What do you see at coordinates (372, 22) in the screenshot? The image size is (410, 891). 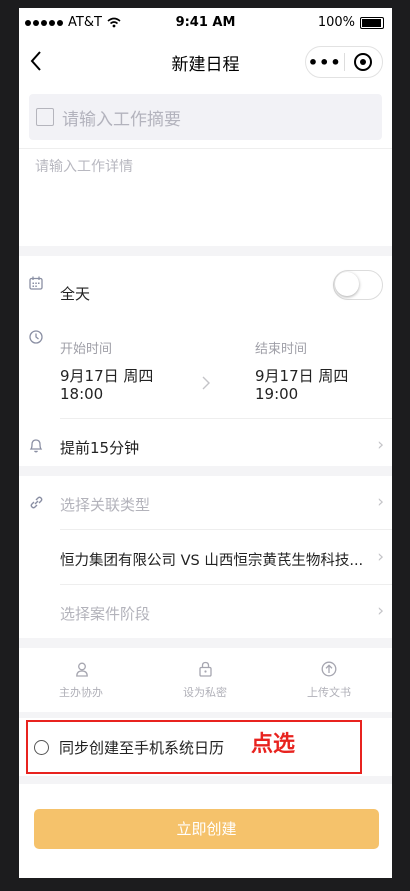 I see `battery-icon` at bounding box center [372, 22].